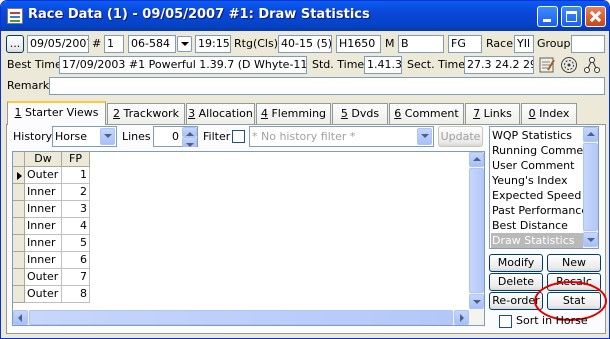 The image size is (610, 339). I want to click on table-row: Inner 2, so click(243, 192).